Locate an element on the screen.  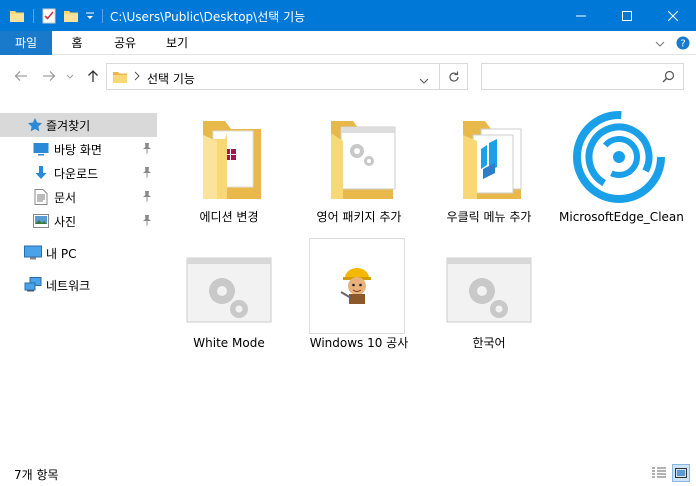
status-bar: 7개 항목 is located at coordinates (348, 473).